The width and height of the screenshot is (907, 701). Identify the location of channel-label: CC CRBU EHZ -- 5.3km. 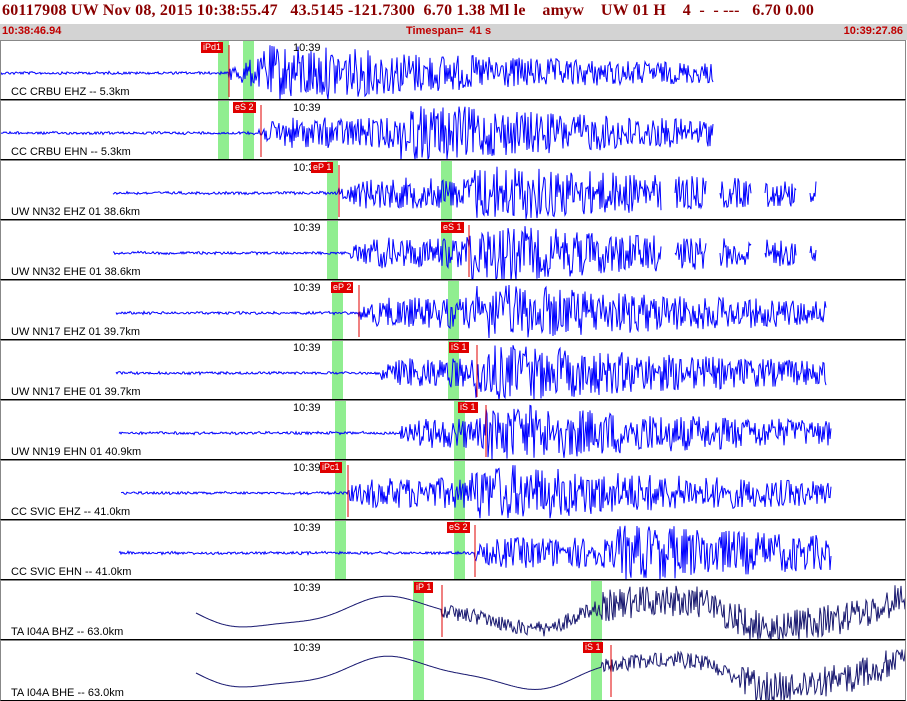
(70, 92).